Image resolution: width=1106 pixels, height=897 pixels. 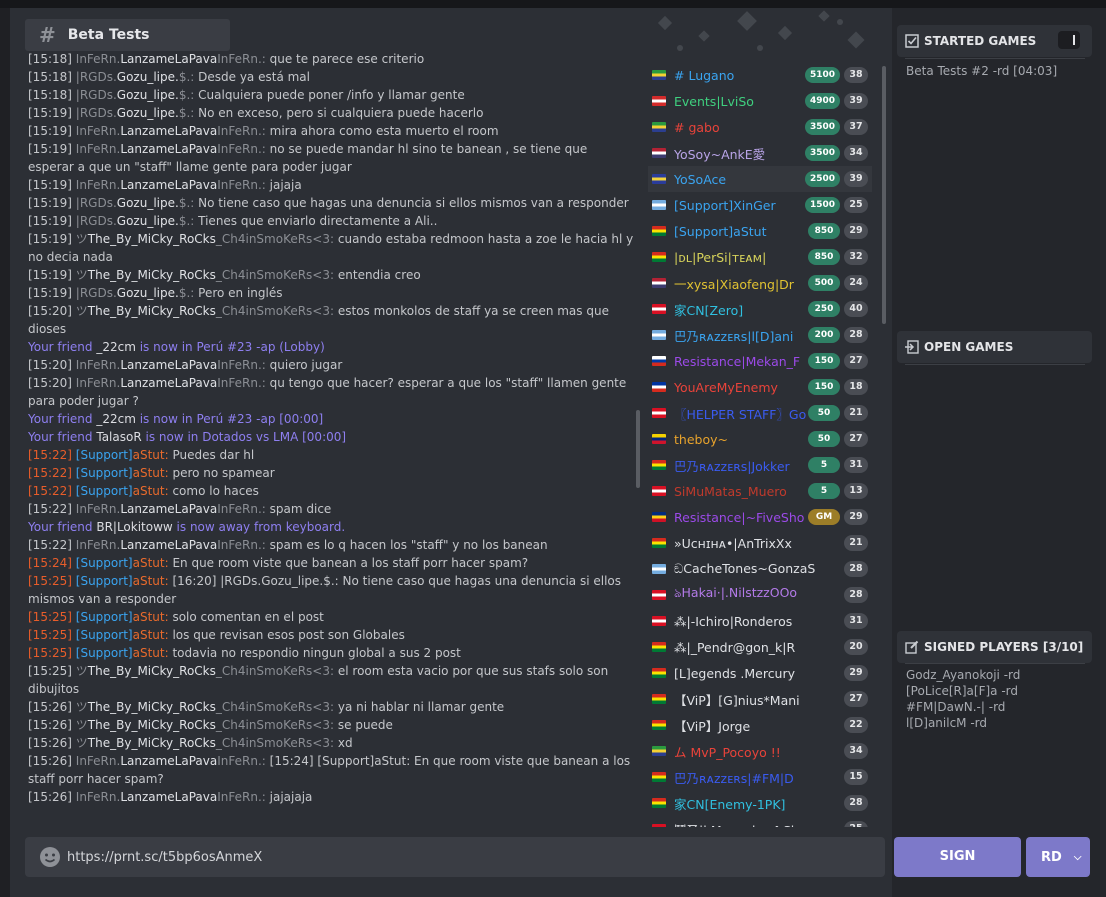 What do you see at coordinates (995, 364) in the screenshot?
I see `divider` at bounding box center [995, 364].